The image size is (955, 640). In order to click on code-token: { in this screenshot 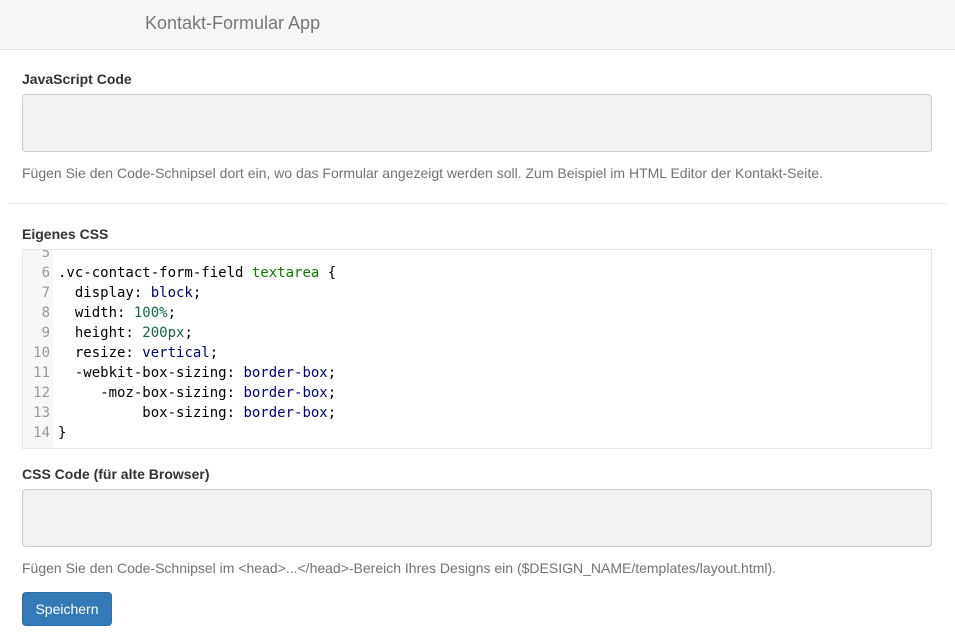, I will do `click(328, 273)`.